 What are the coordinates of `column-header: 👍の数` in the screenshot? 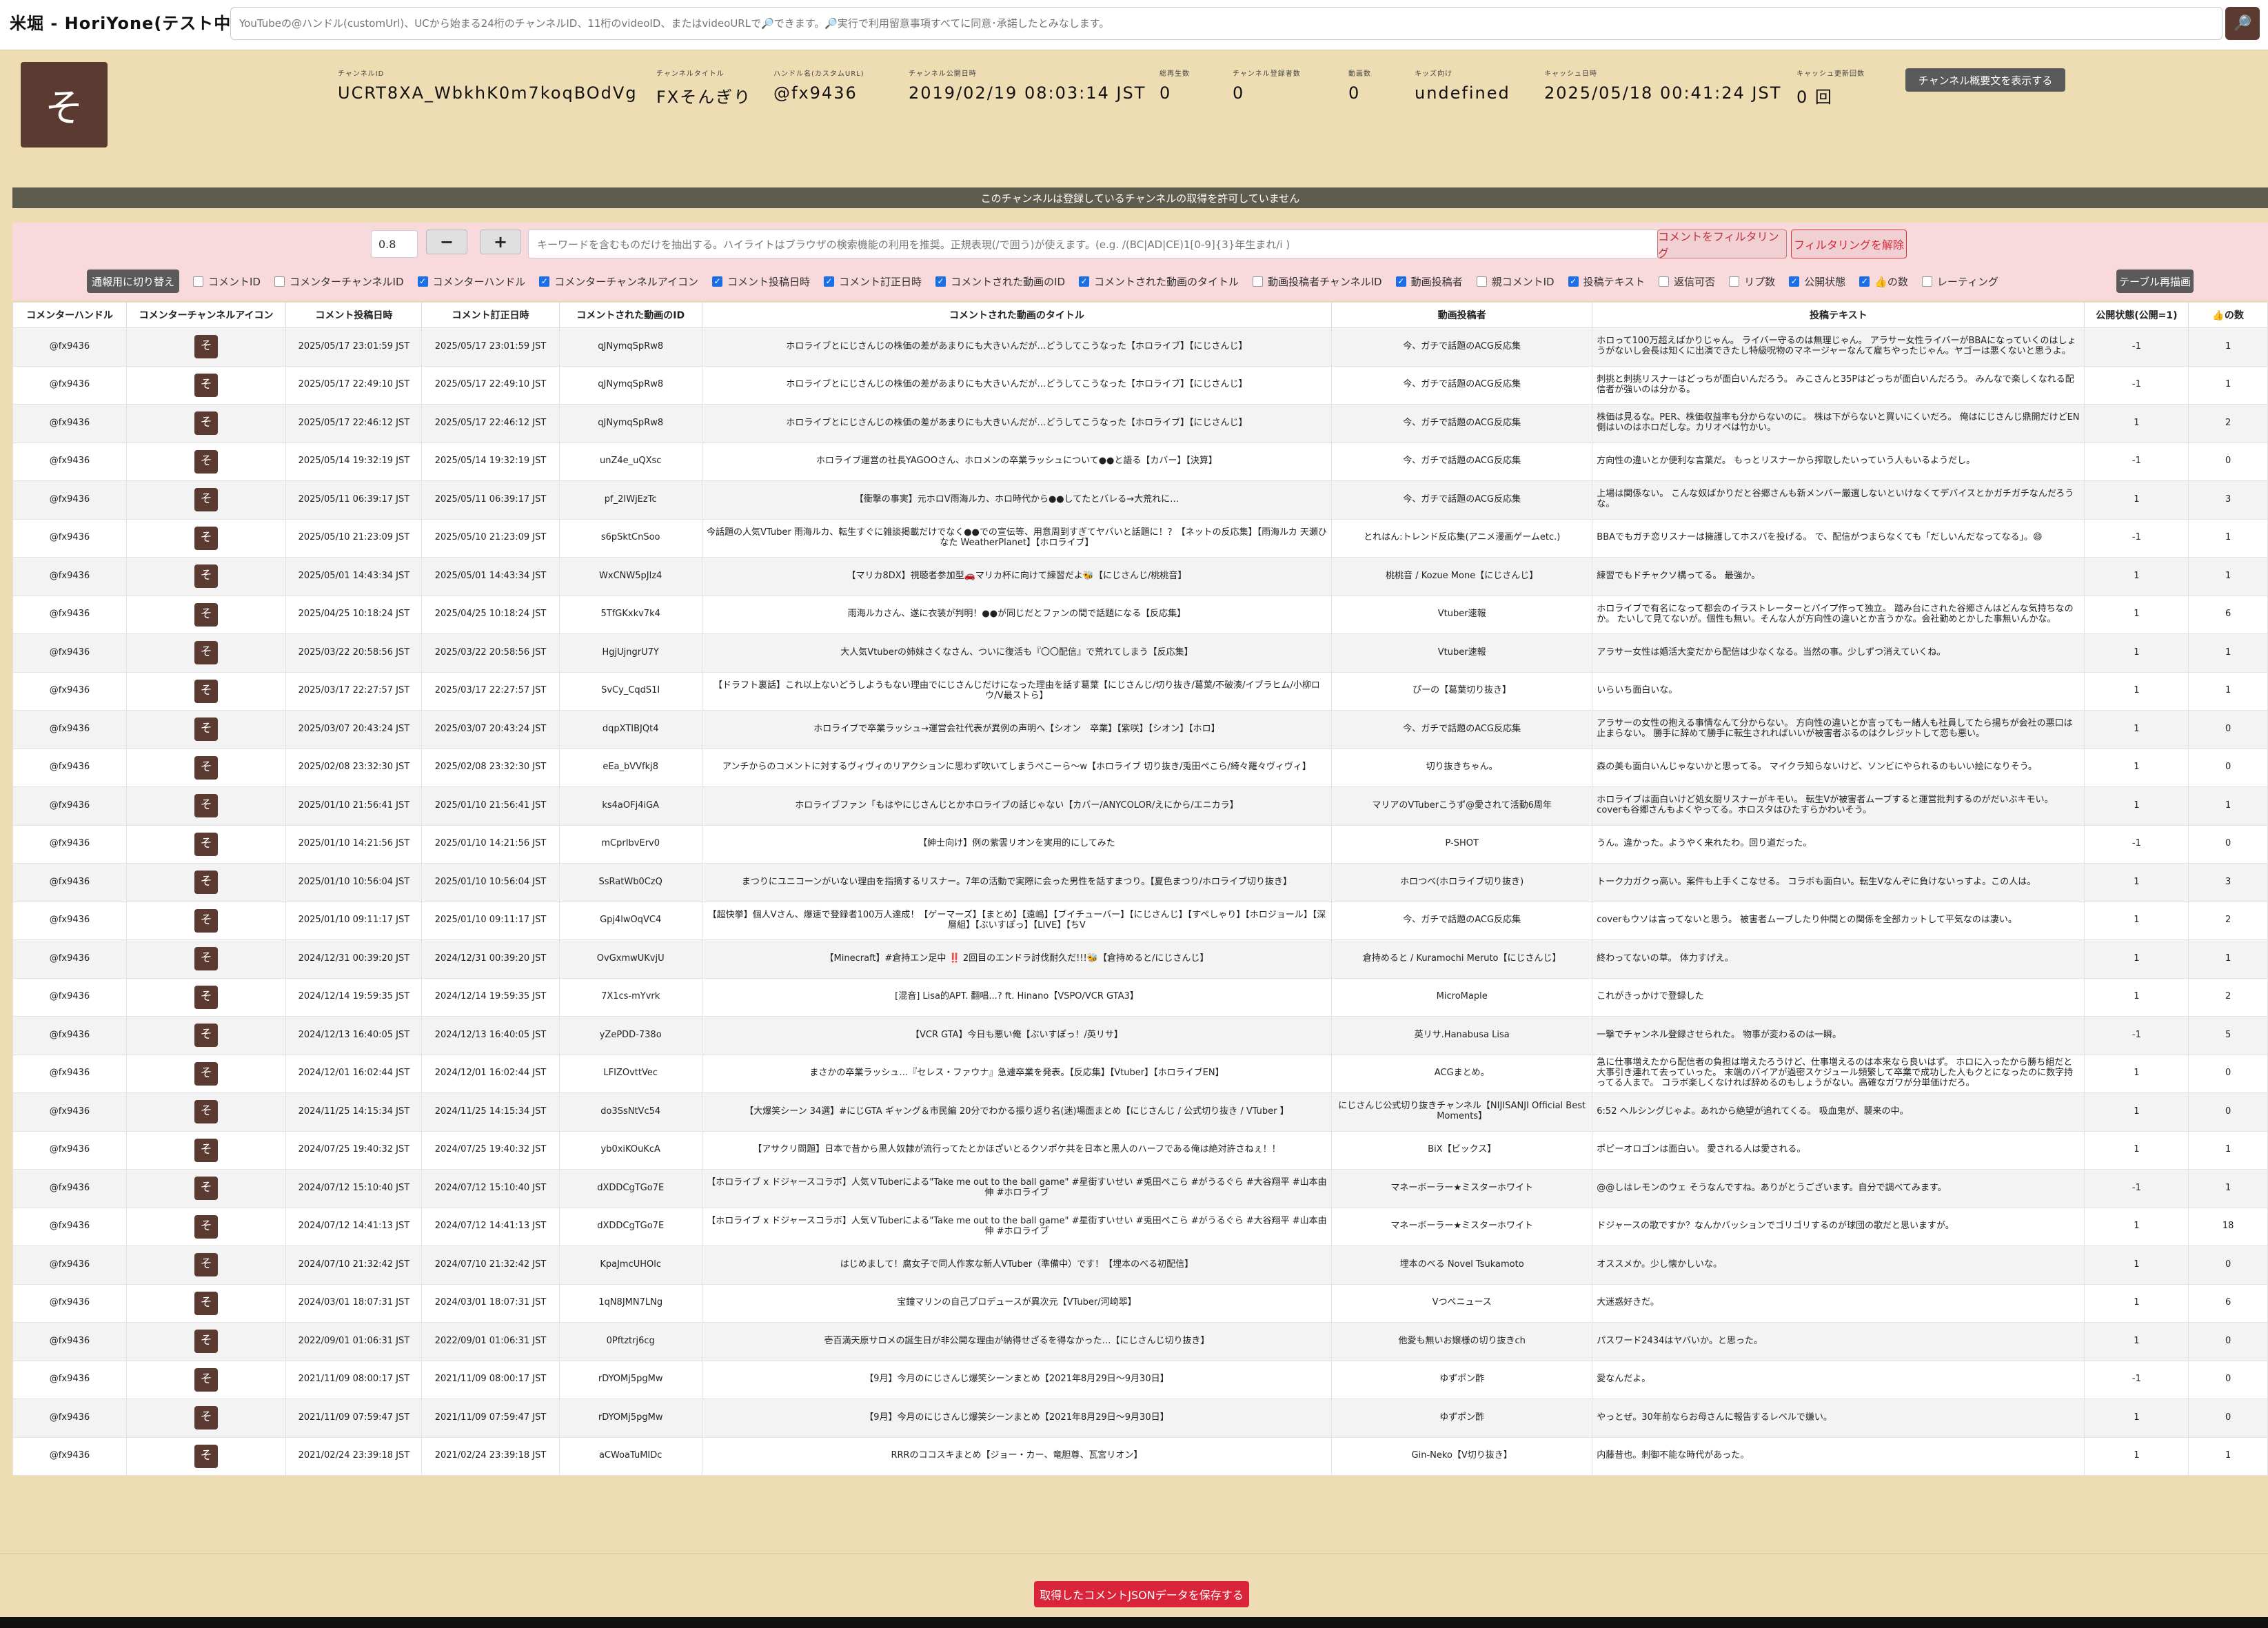 It's located at (2228, 315).